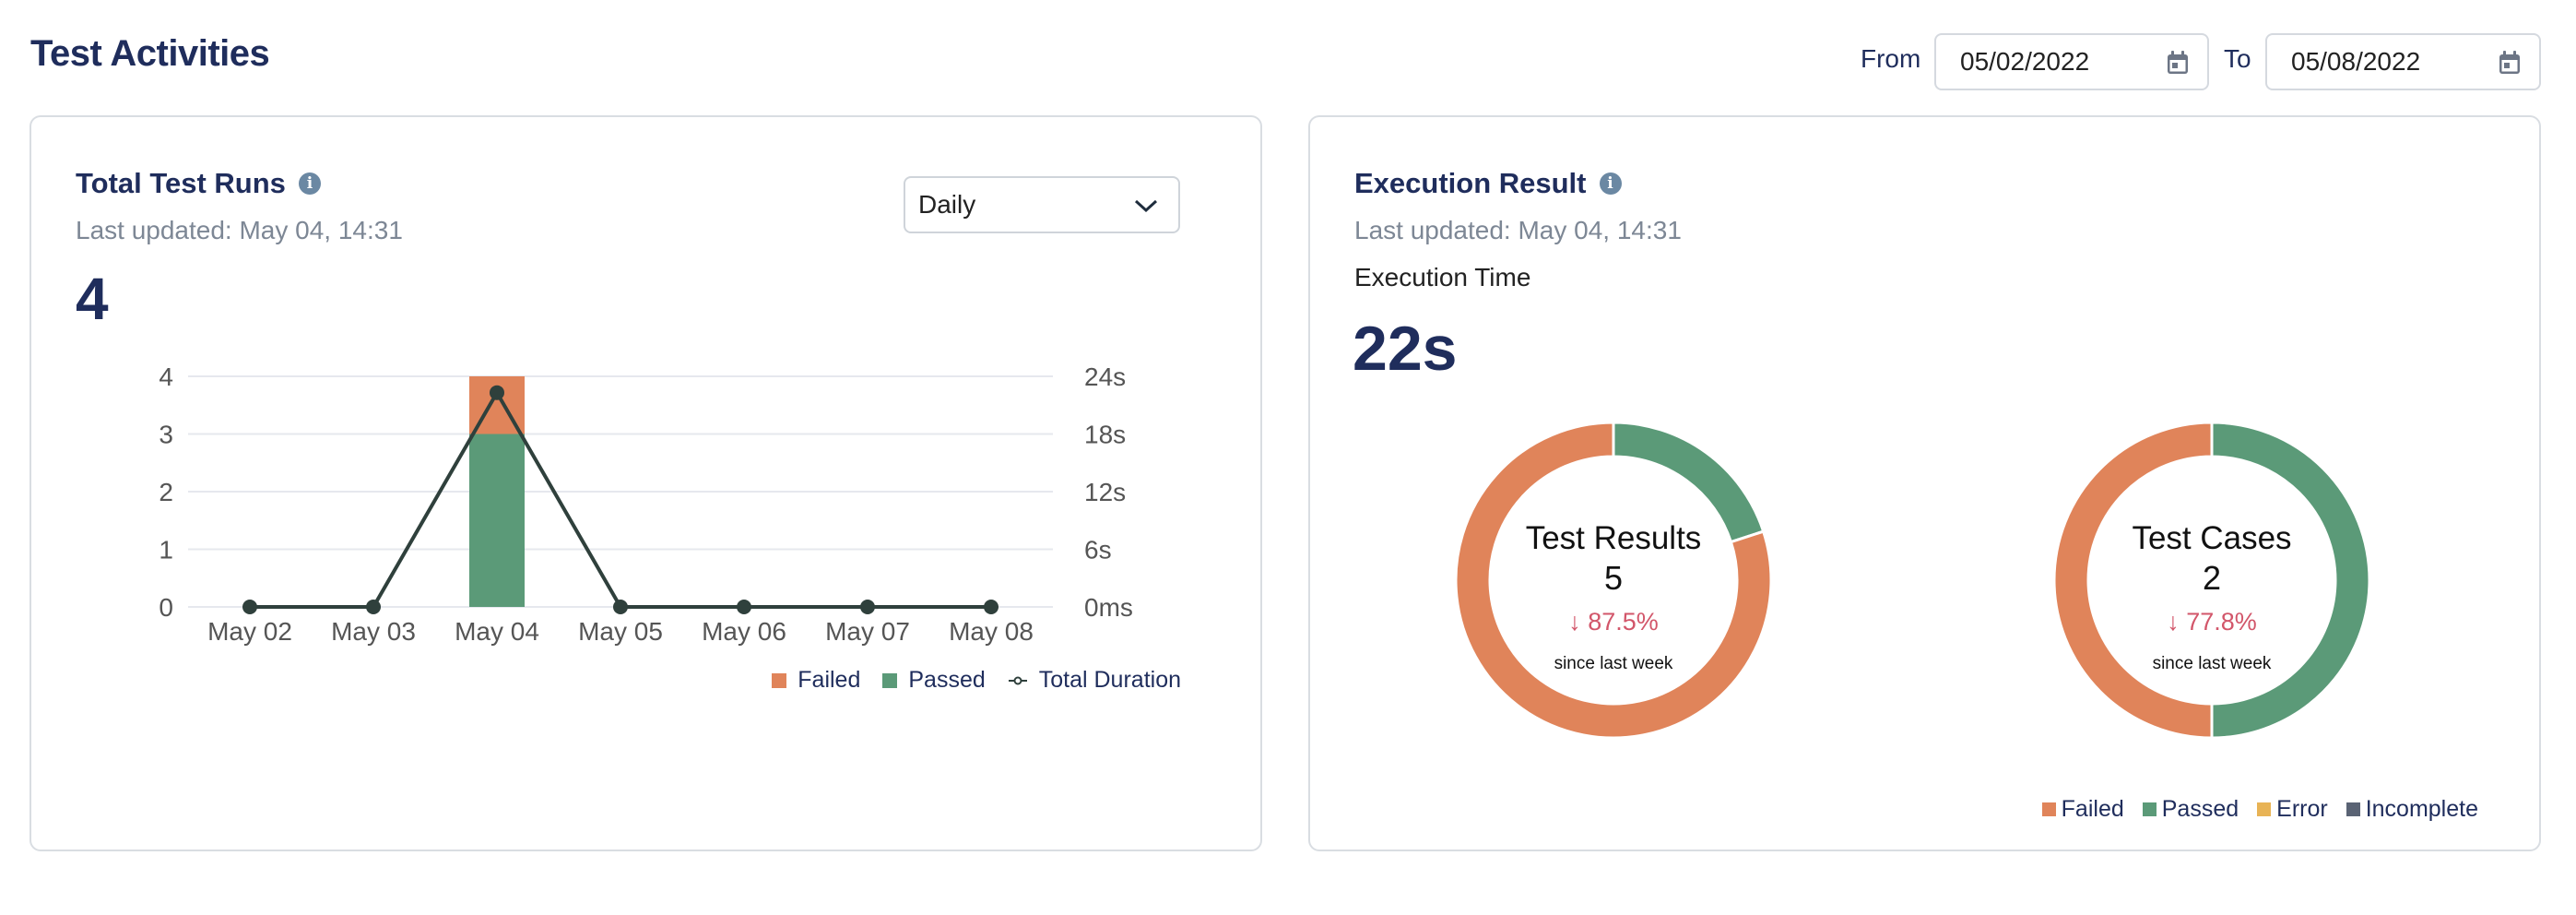  What do you see at coordinates (166, 435) in the screenshot?
I see `y-tick-label: 3` at bounding box center [166, 435].